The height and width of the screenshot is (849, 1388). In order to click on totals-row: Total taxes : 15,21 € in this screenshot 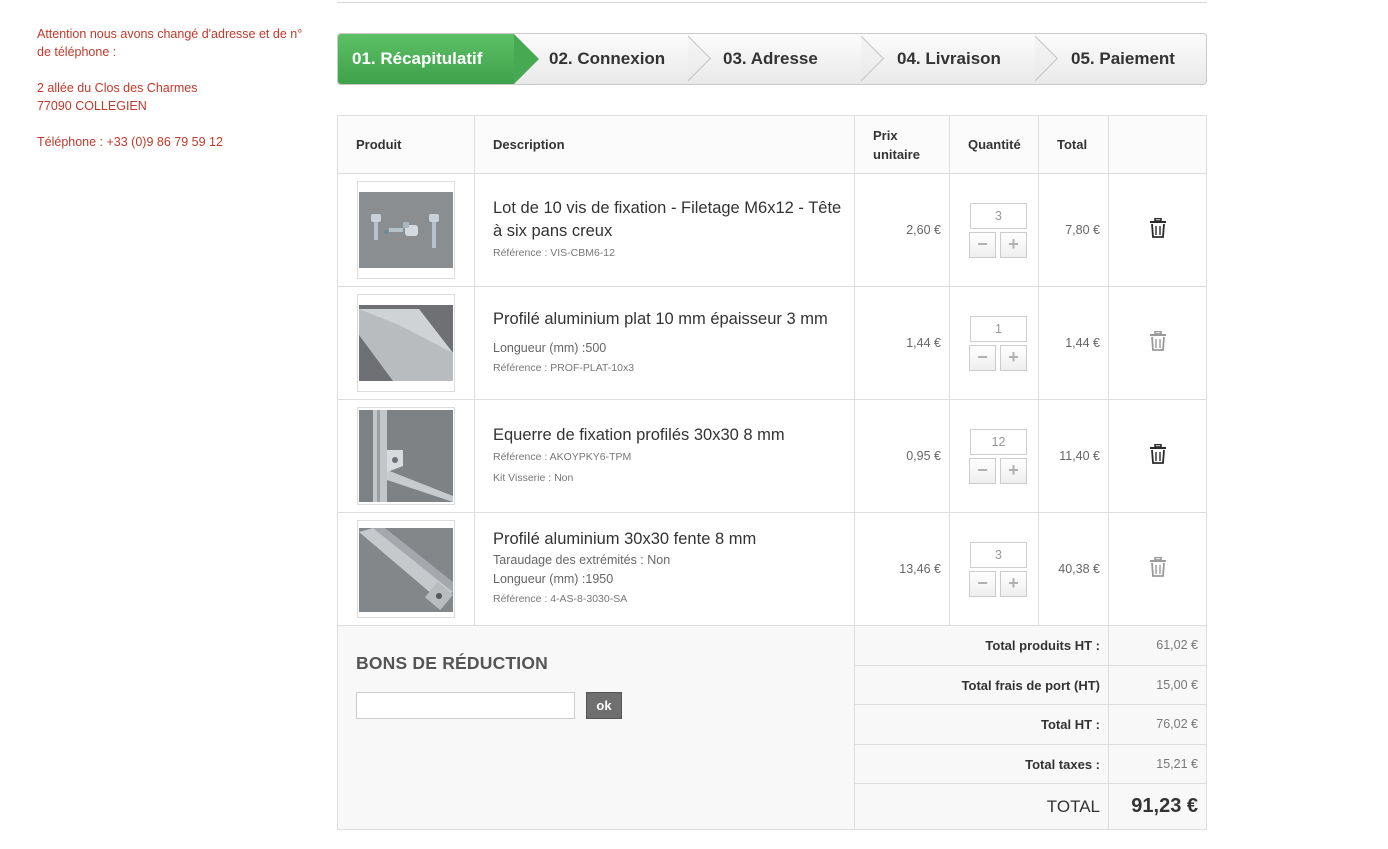, I will do `click(1031, 764)`.